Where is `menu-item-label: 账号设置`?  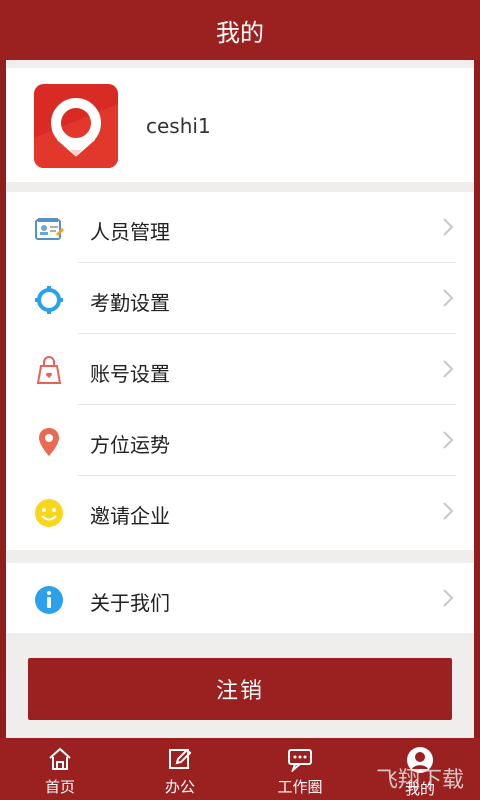 menu-item-label: 账号设置 is located at coordinates (130, 374).